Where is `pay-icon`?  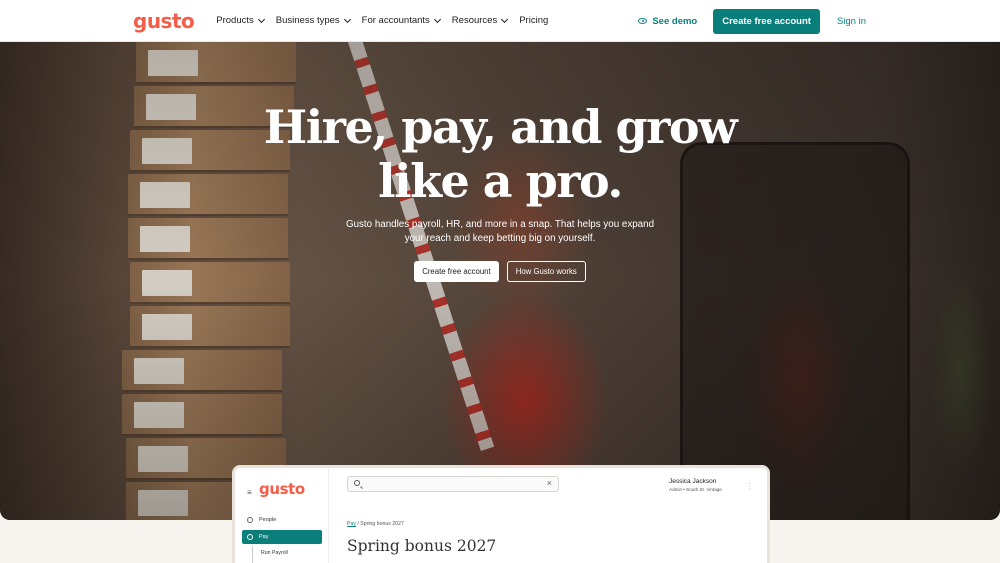 pay-icon is located at coordinates (250, 537).